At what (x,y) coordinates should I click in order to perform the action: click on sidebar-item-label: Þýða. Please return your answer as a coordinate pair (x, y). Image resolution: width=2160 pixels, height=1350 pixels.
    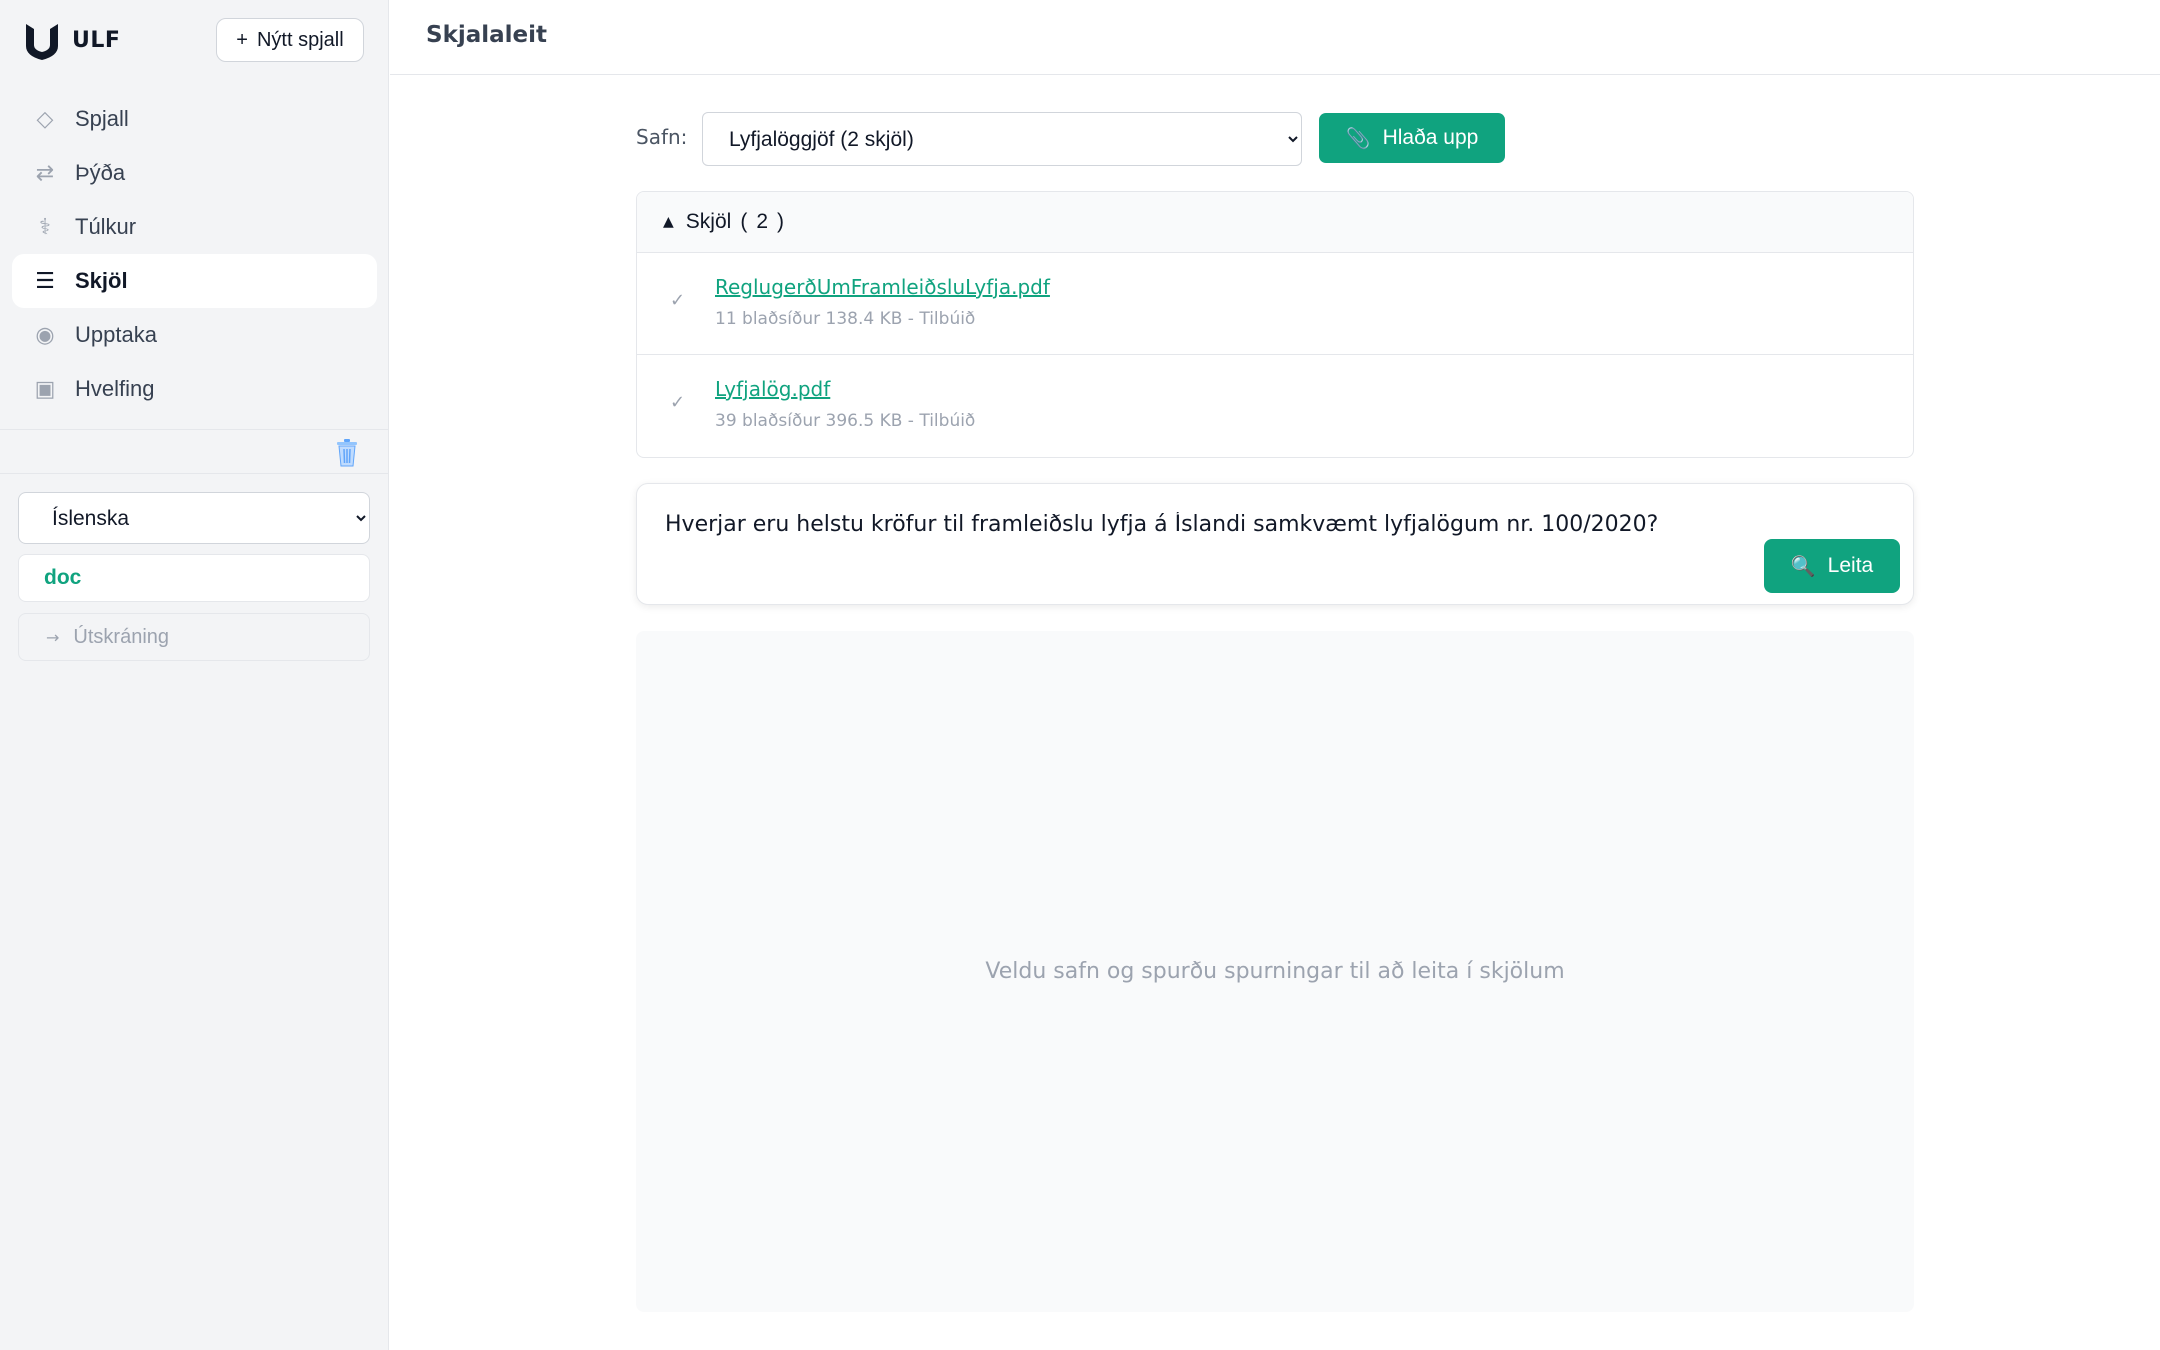
    Looking at the image, I should click on (100, 172).